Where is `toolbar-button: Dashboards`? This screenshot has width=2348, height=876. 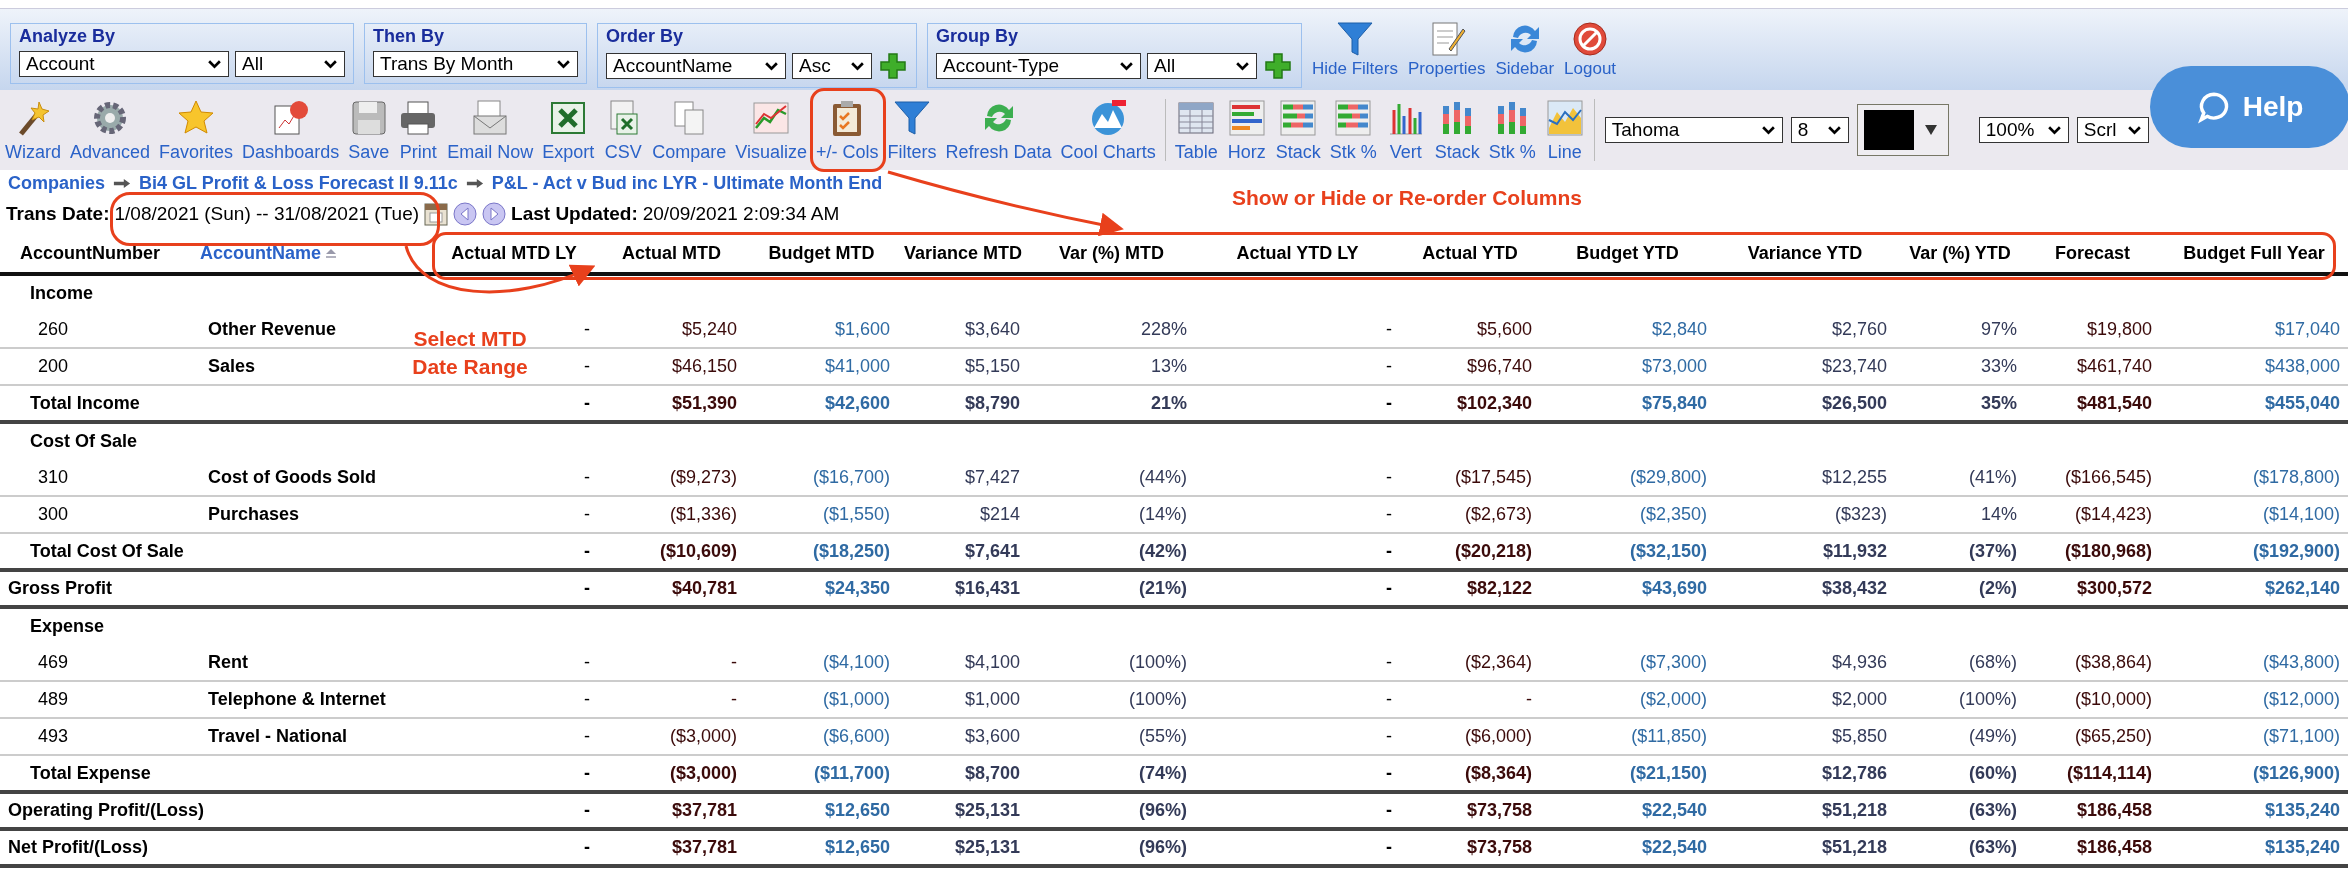
toolbar-button: Dashboards is located at coordinates (291, 130).